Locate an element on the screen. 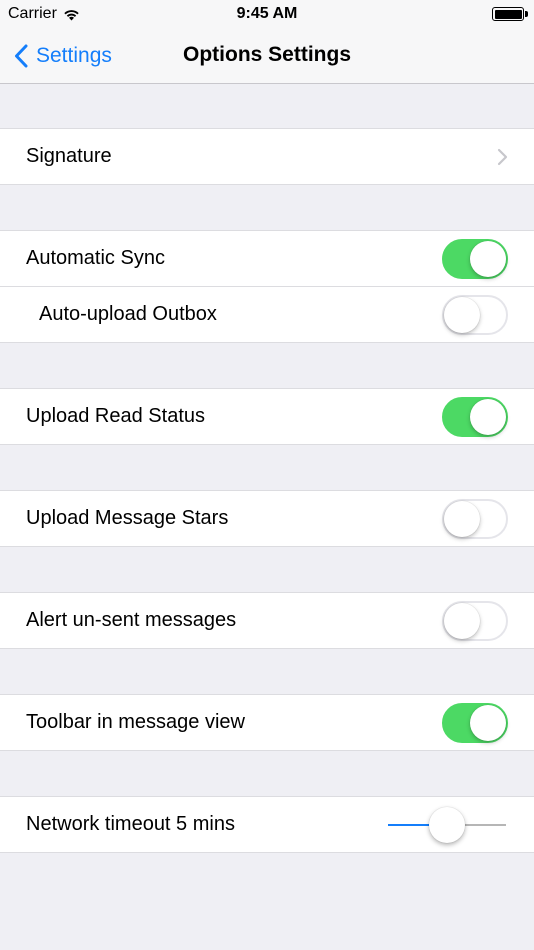 The width and height of the screenshot is (534, 950). network-timeout-slider is located at coordinates (447, 825).